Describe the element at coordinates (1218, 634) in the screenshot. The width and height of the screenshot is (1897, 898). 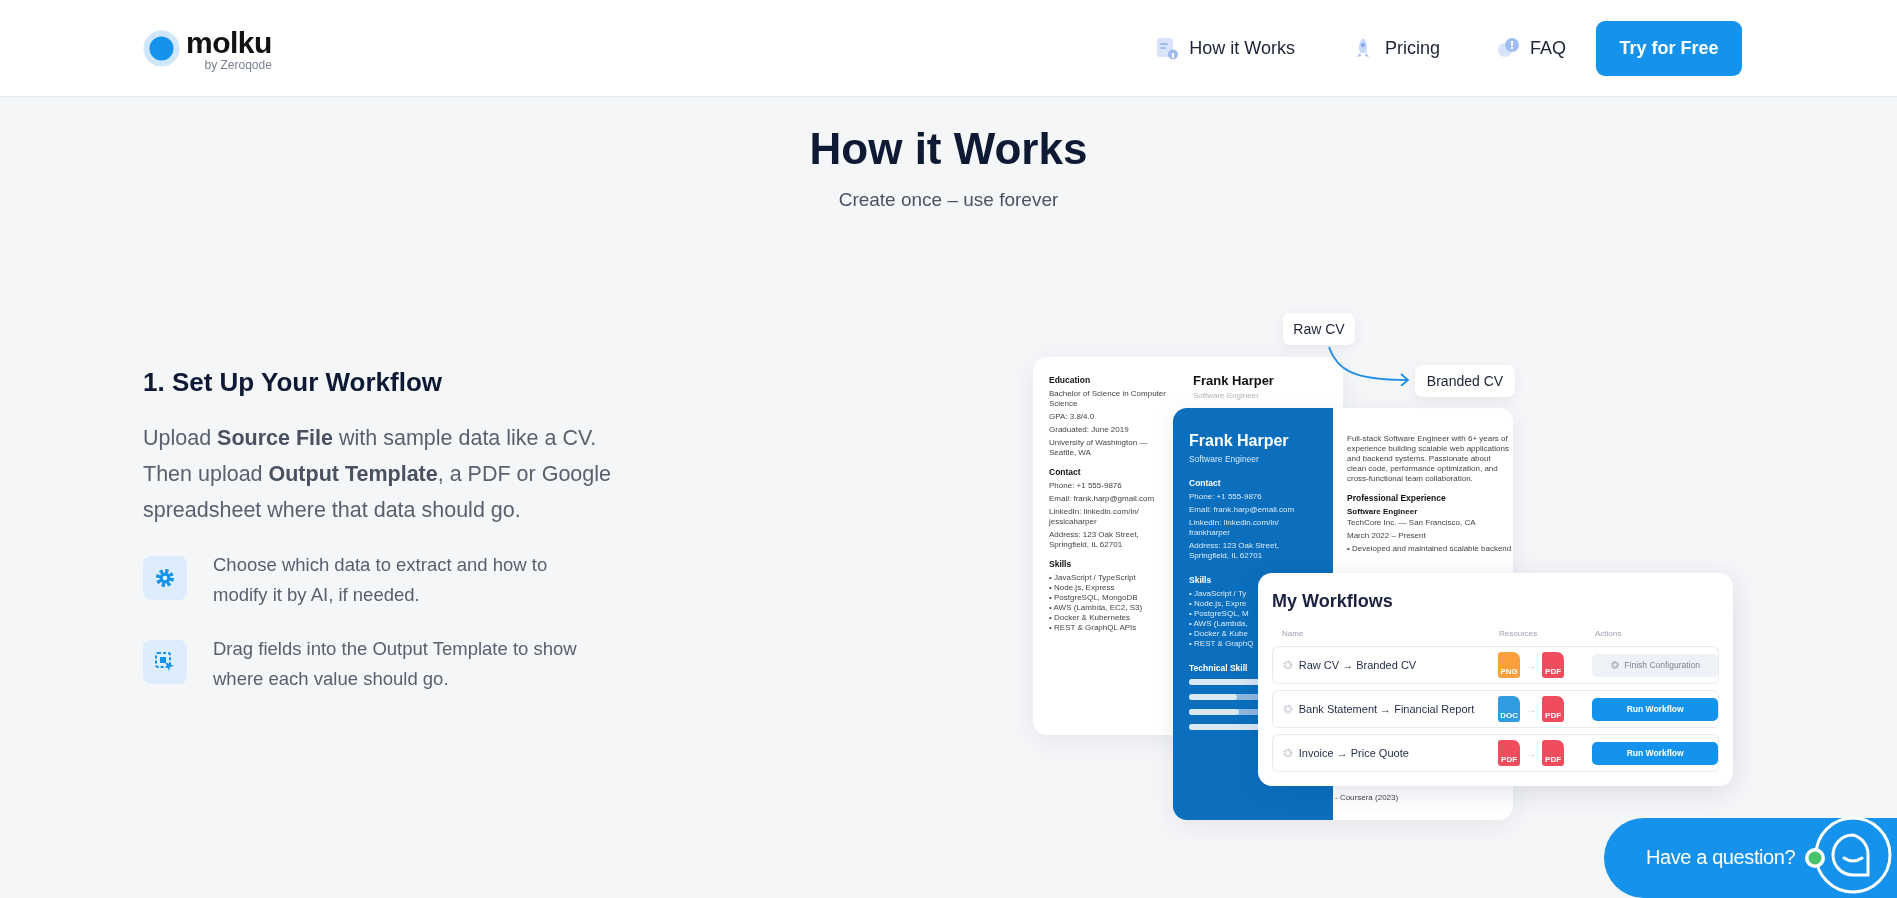
I see `cv-list-item: • Docker & Kube` at that location.